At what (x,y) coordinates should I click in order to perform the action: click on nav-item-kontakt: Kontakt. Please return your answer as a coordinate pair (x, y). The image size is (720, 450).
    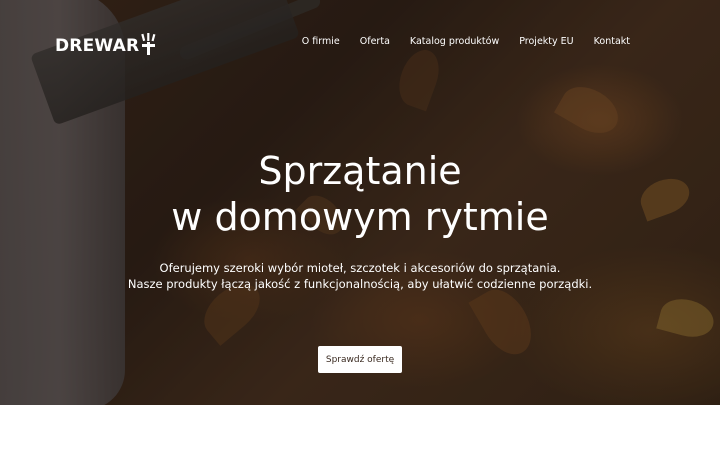
    Looking at the image, I should click on (612, 41).